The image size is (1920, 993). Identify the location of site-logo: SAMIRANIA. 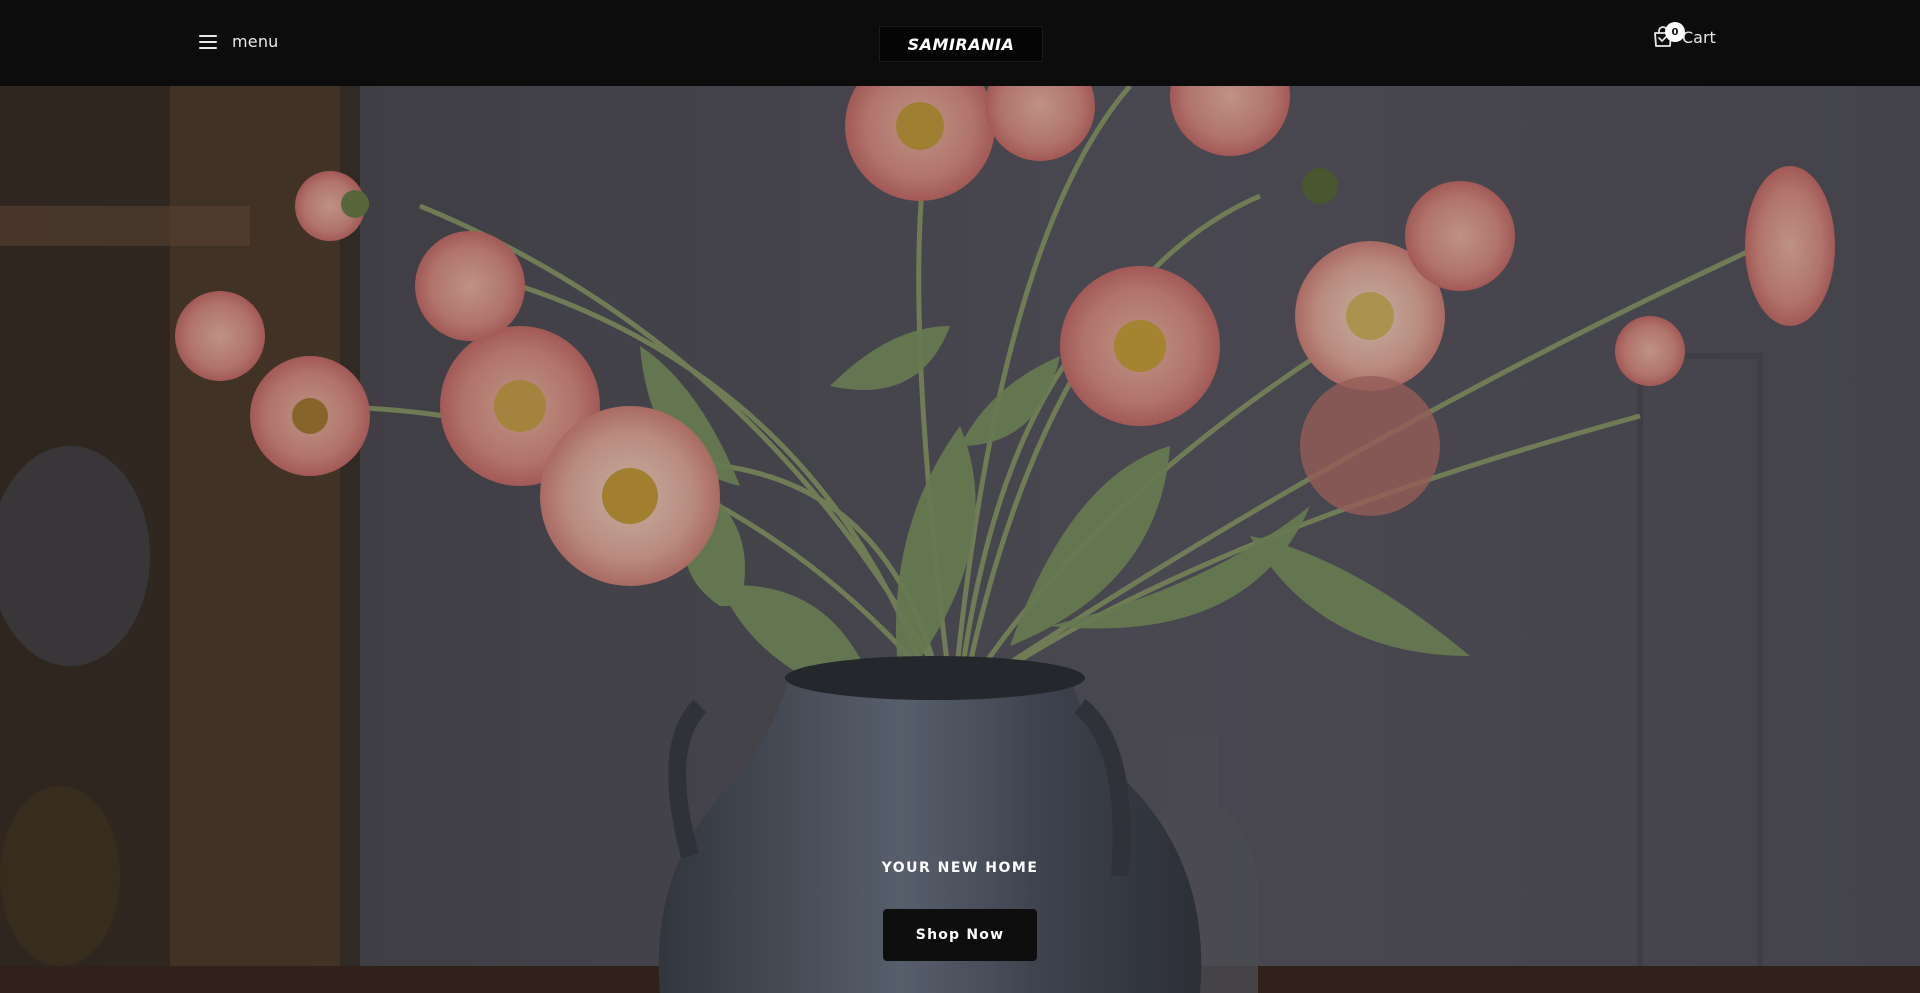
(961, 44).